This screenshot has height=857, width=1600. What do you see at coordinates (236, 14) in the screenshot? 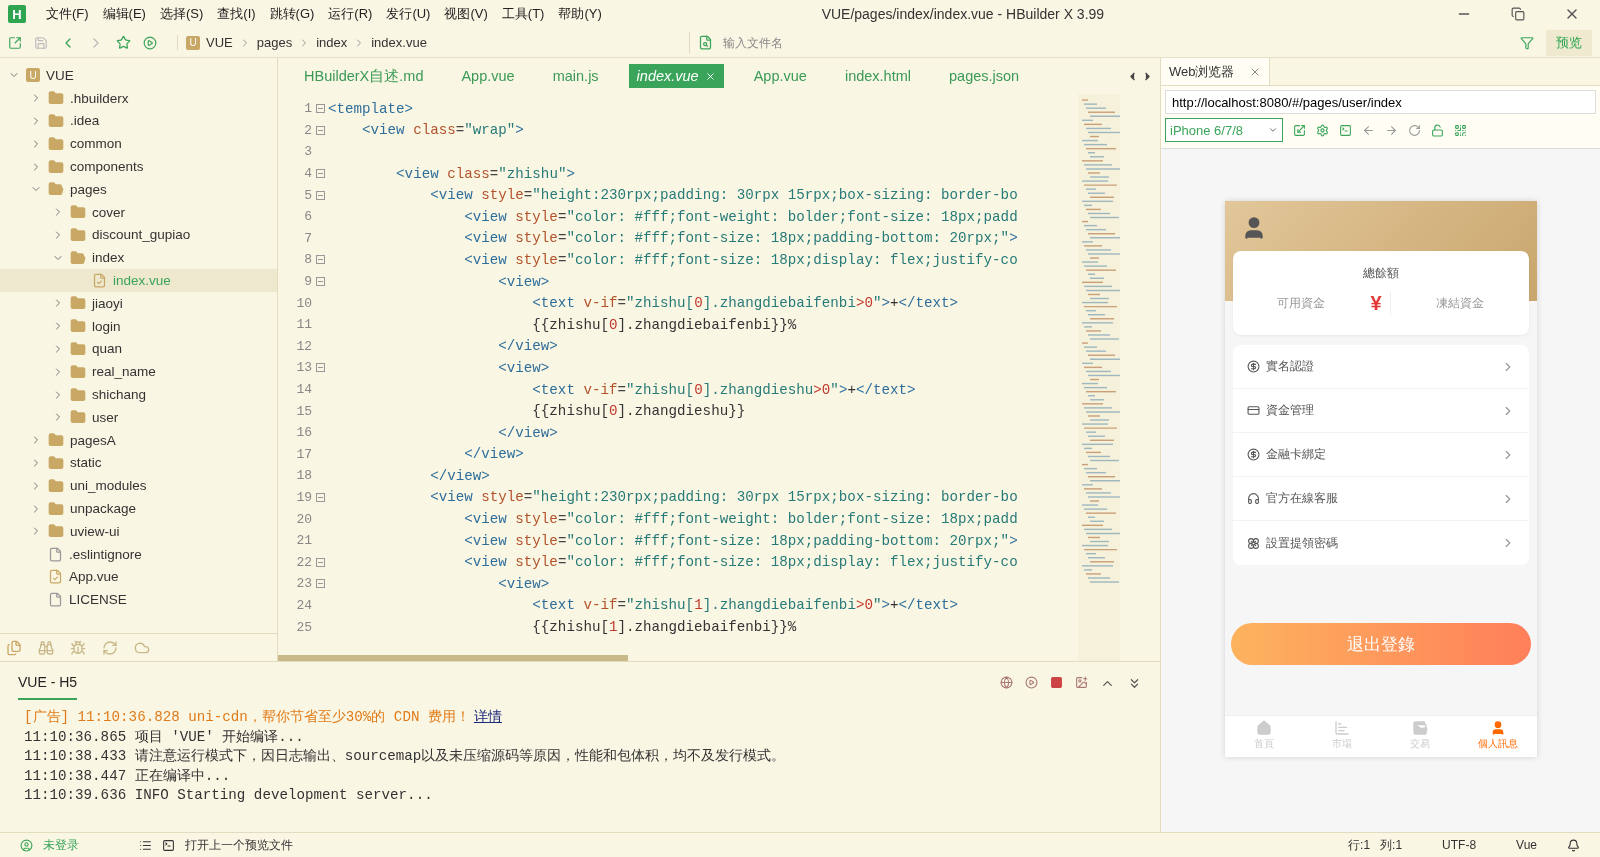
I see `menu-item: 查找(I)` at bounding box center [236, 14].